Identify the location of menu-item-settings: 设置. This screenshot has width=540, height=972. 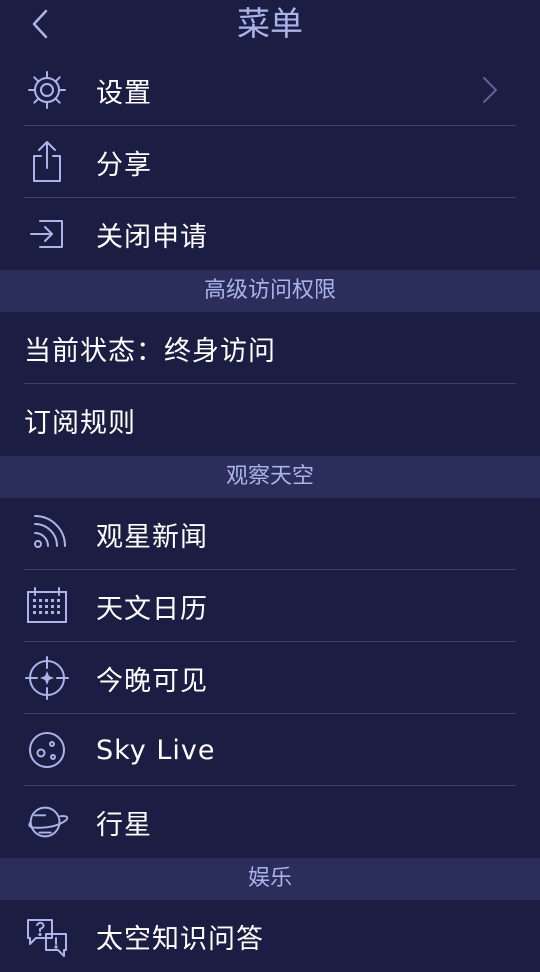
(270, 90).